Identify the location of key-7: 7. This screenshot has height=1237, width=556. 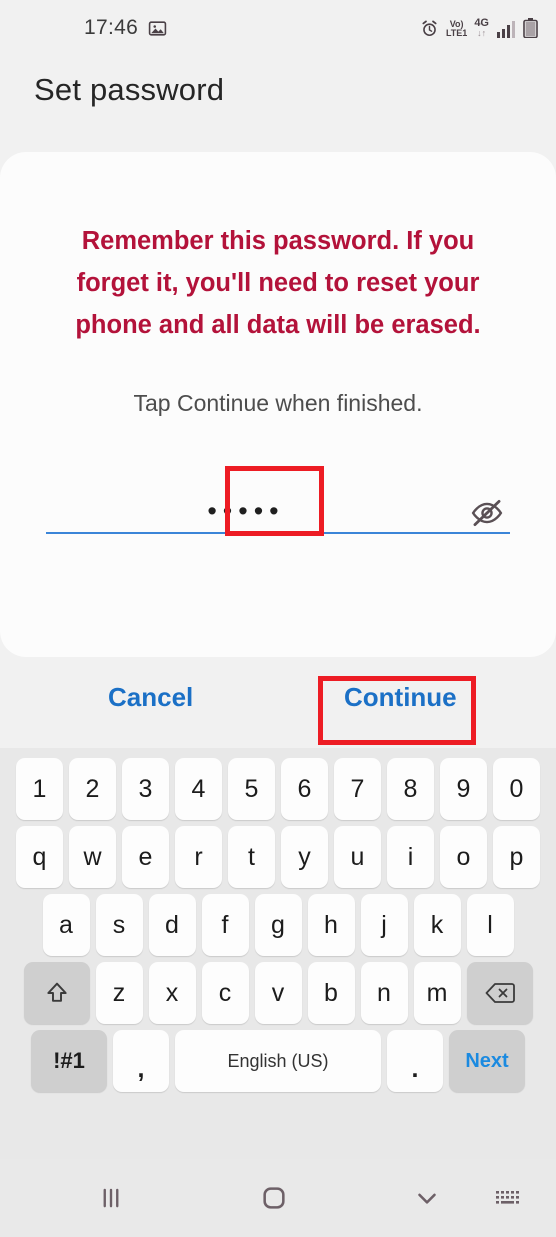
(357, 789).